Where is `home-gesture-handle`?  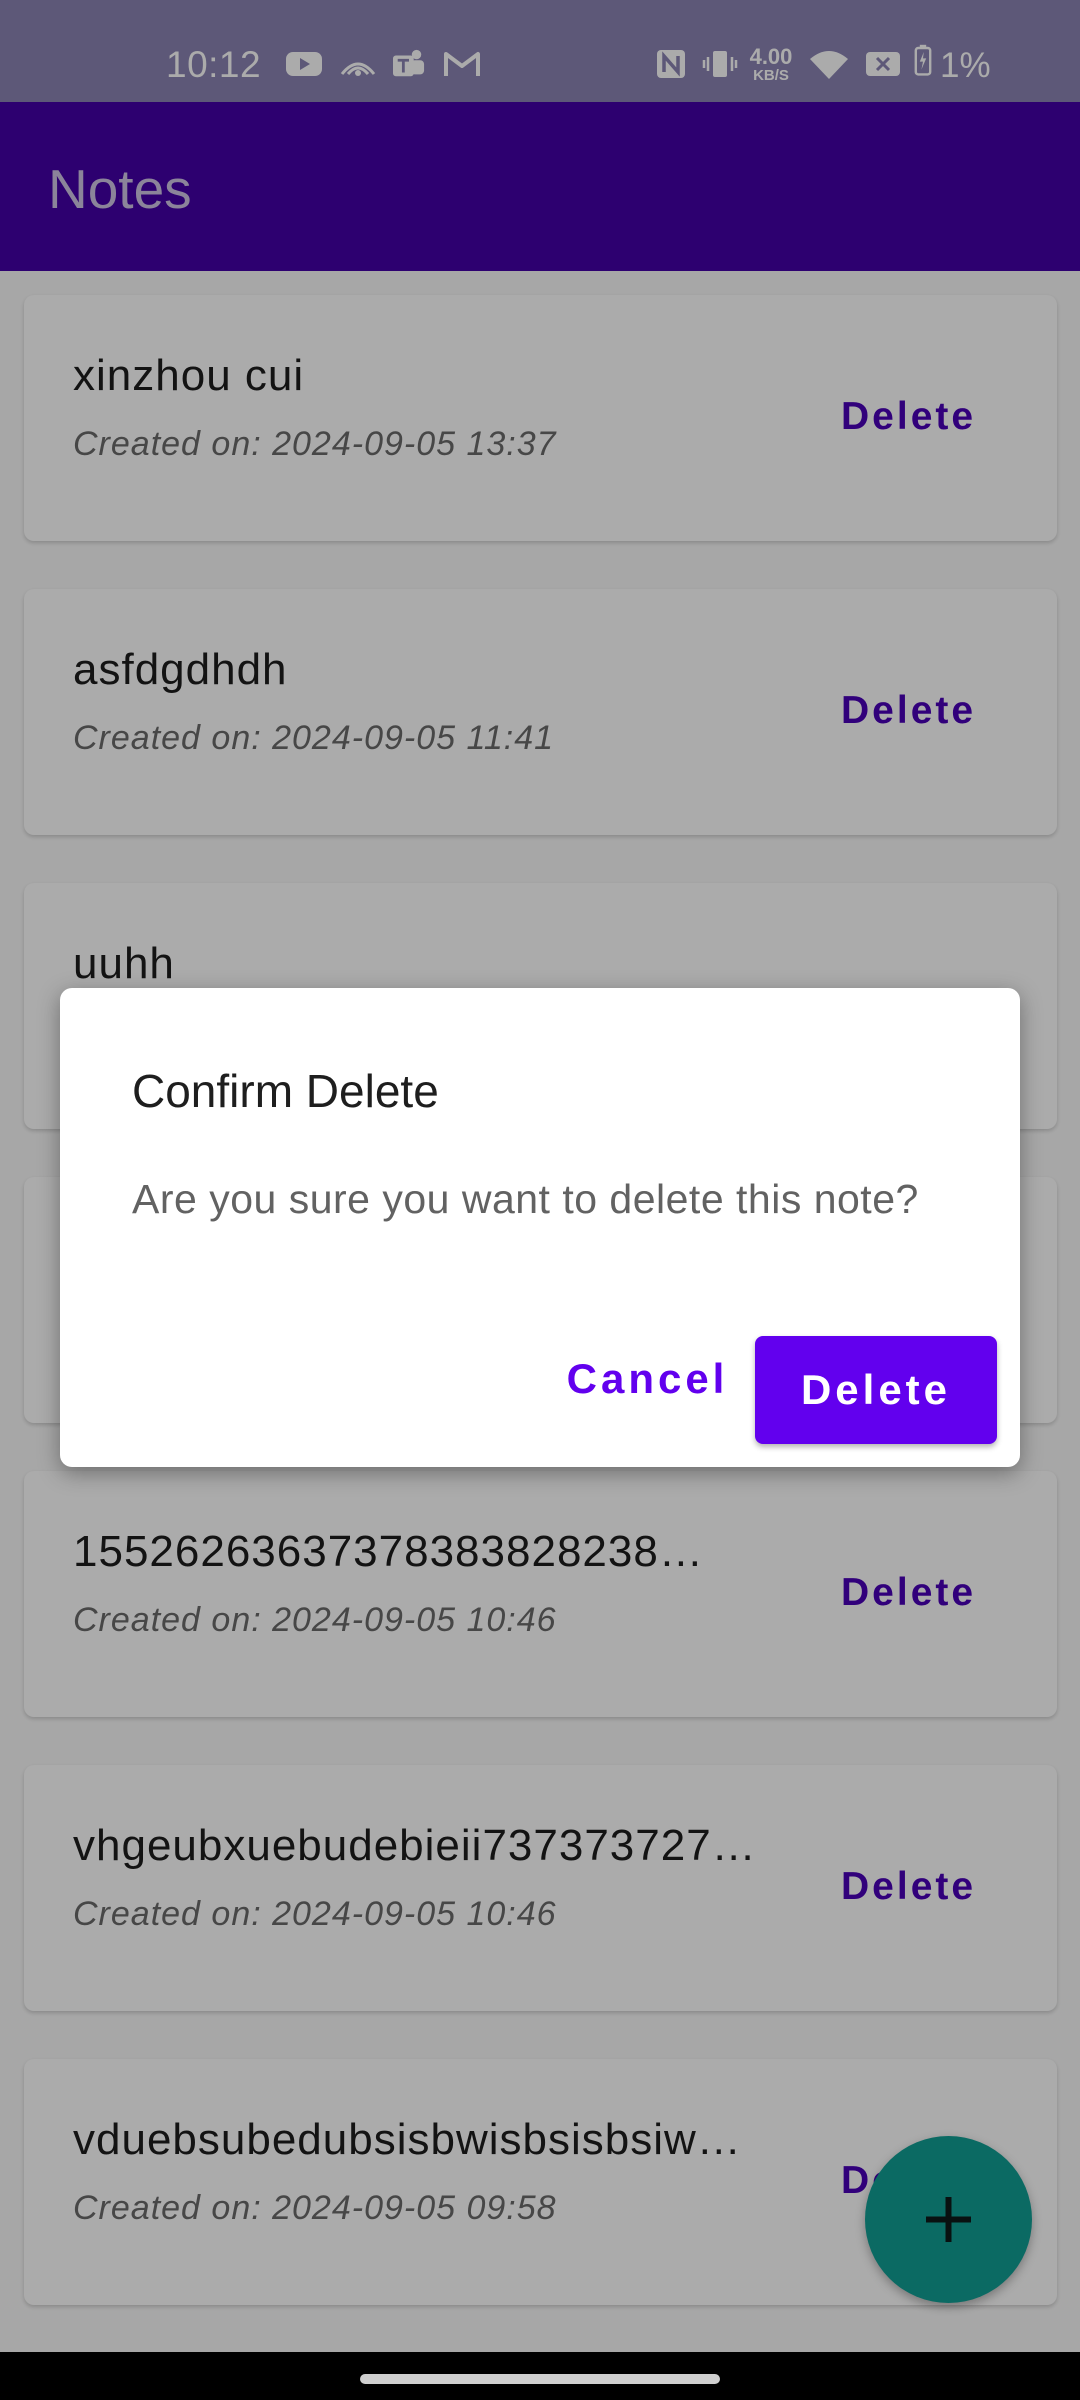
home-gesture-handle is located at coordinates (540, 2379).